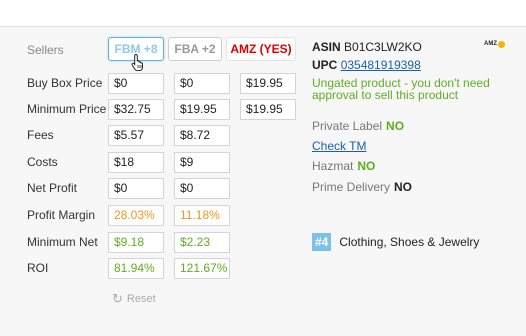 This screenshot has height=336, width=526. Describe the element at coordinates (195, 49) in the screenshot. I see `fba-sellers-button: FBA +2` at that location.